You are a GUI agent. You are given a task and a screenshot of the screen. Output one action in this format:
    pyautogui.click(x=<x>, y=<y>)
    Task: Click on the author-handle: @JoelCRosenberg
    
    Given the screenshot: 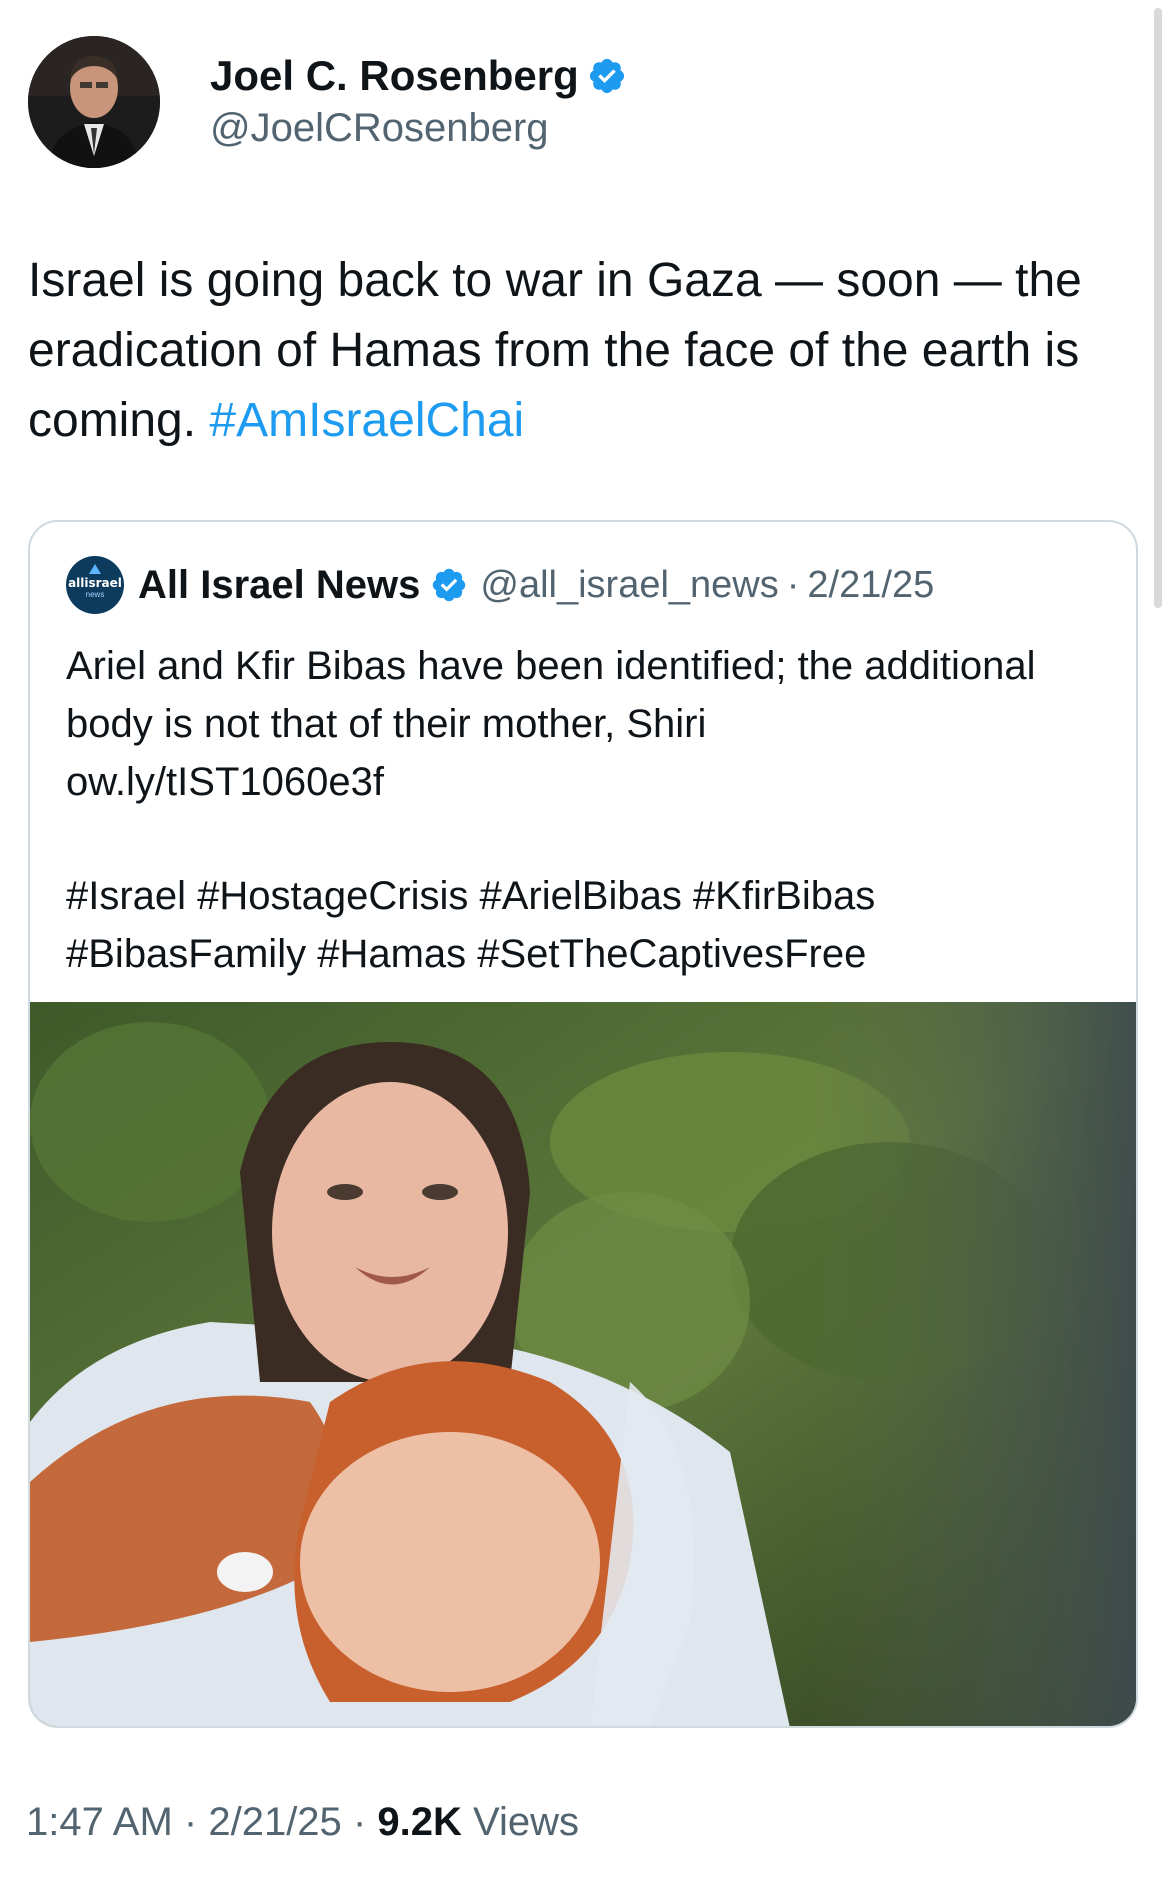 What is the action you would take?
    pyautogui.click(x=418, y=128)
    